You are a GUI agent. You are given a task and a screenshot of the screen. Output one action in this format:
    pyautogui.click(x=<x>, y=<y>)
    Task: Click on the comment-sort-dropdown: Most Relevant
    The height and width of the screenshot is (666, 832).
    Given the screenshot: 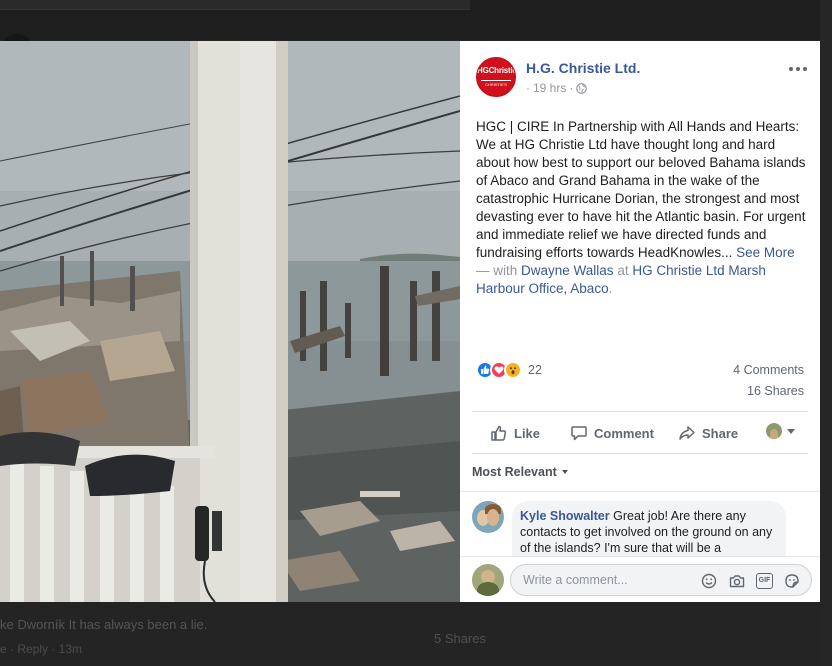 What is the action you would take?
    pyautogui.click(x=520, y=472)
    